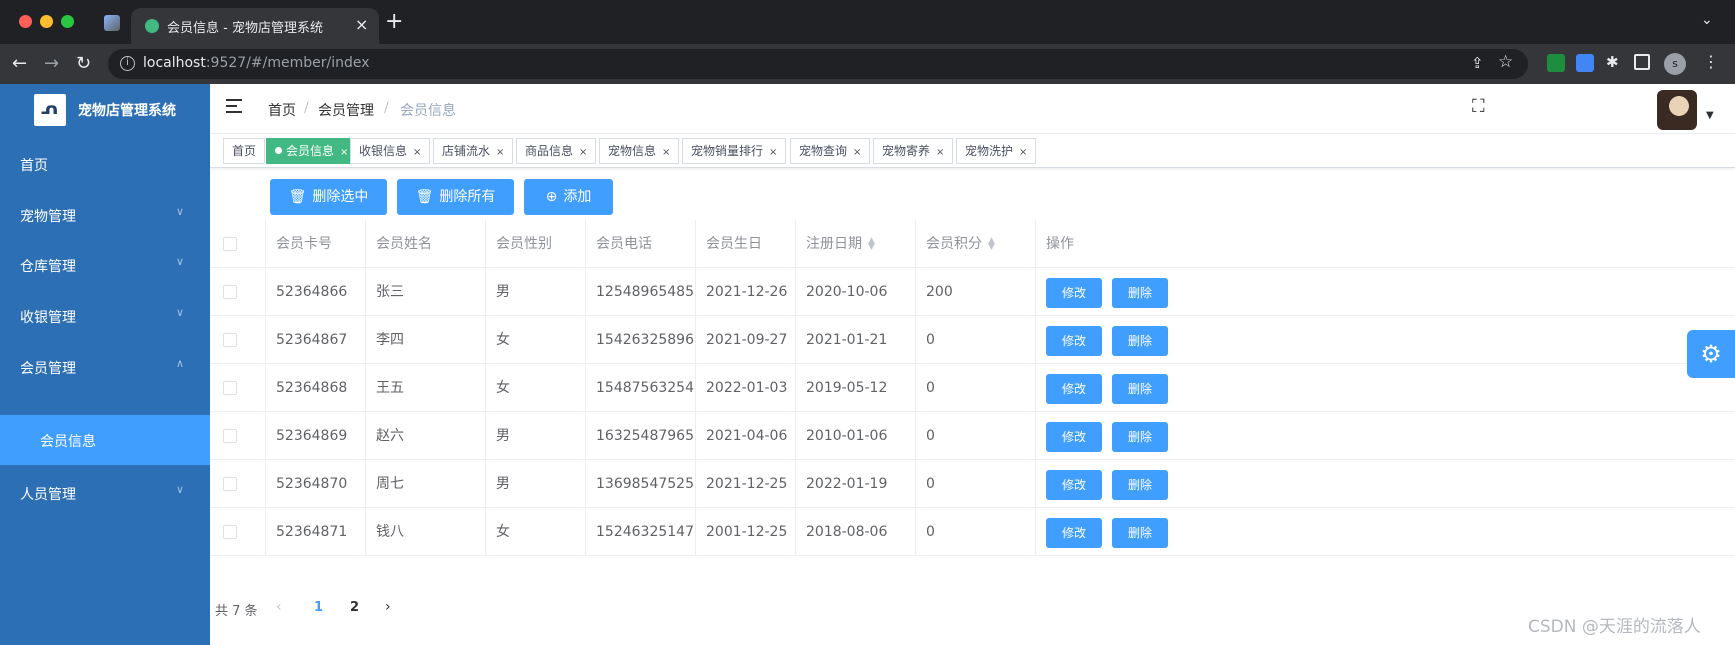 Image resolution: width=1735 pixels, height=645 pixels. I want to click on hamburger-icon, so click(235, 106).